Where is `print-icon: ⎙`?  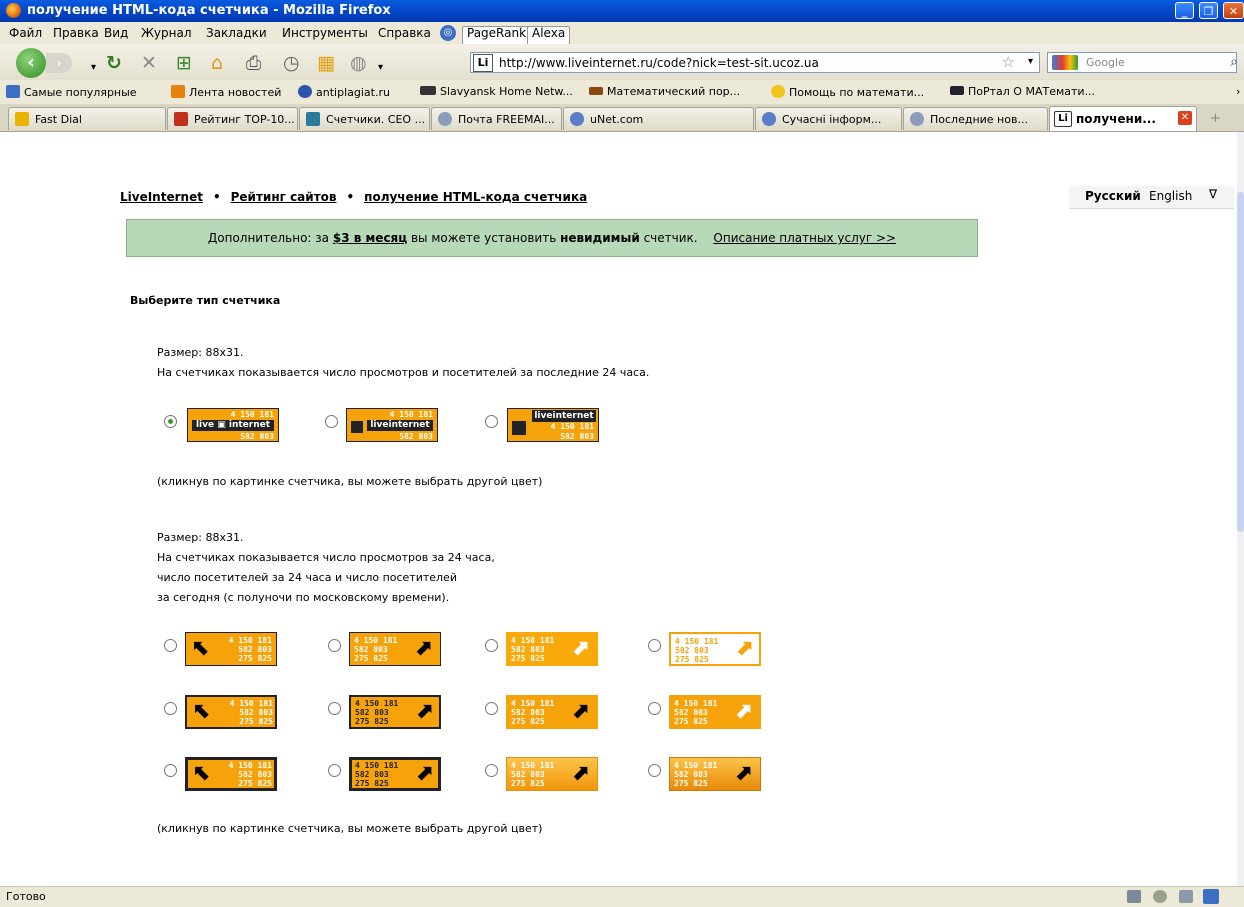
print-icon: ⎙ is located at coordinates (253, 63).